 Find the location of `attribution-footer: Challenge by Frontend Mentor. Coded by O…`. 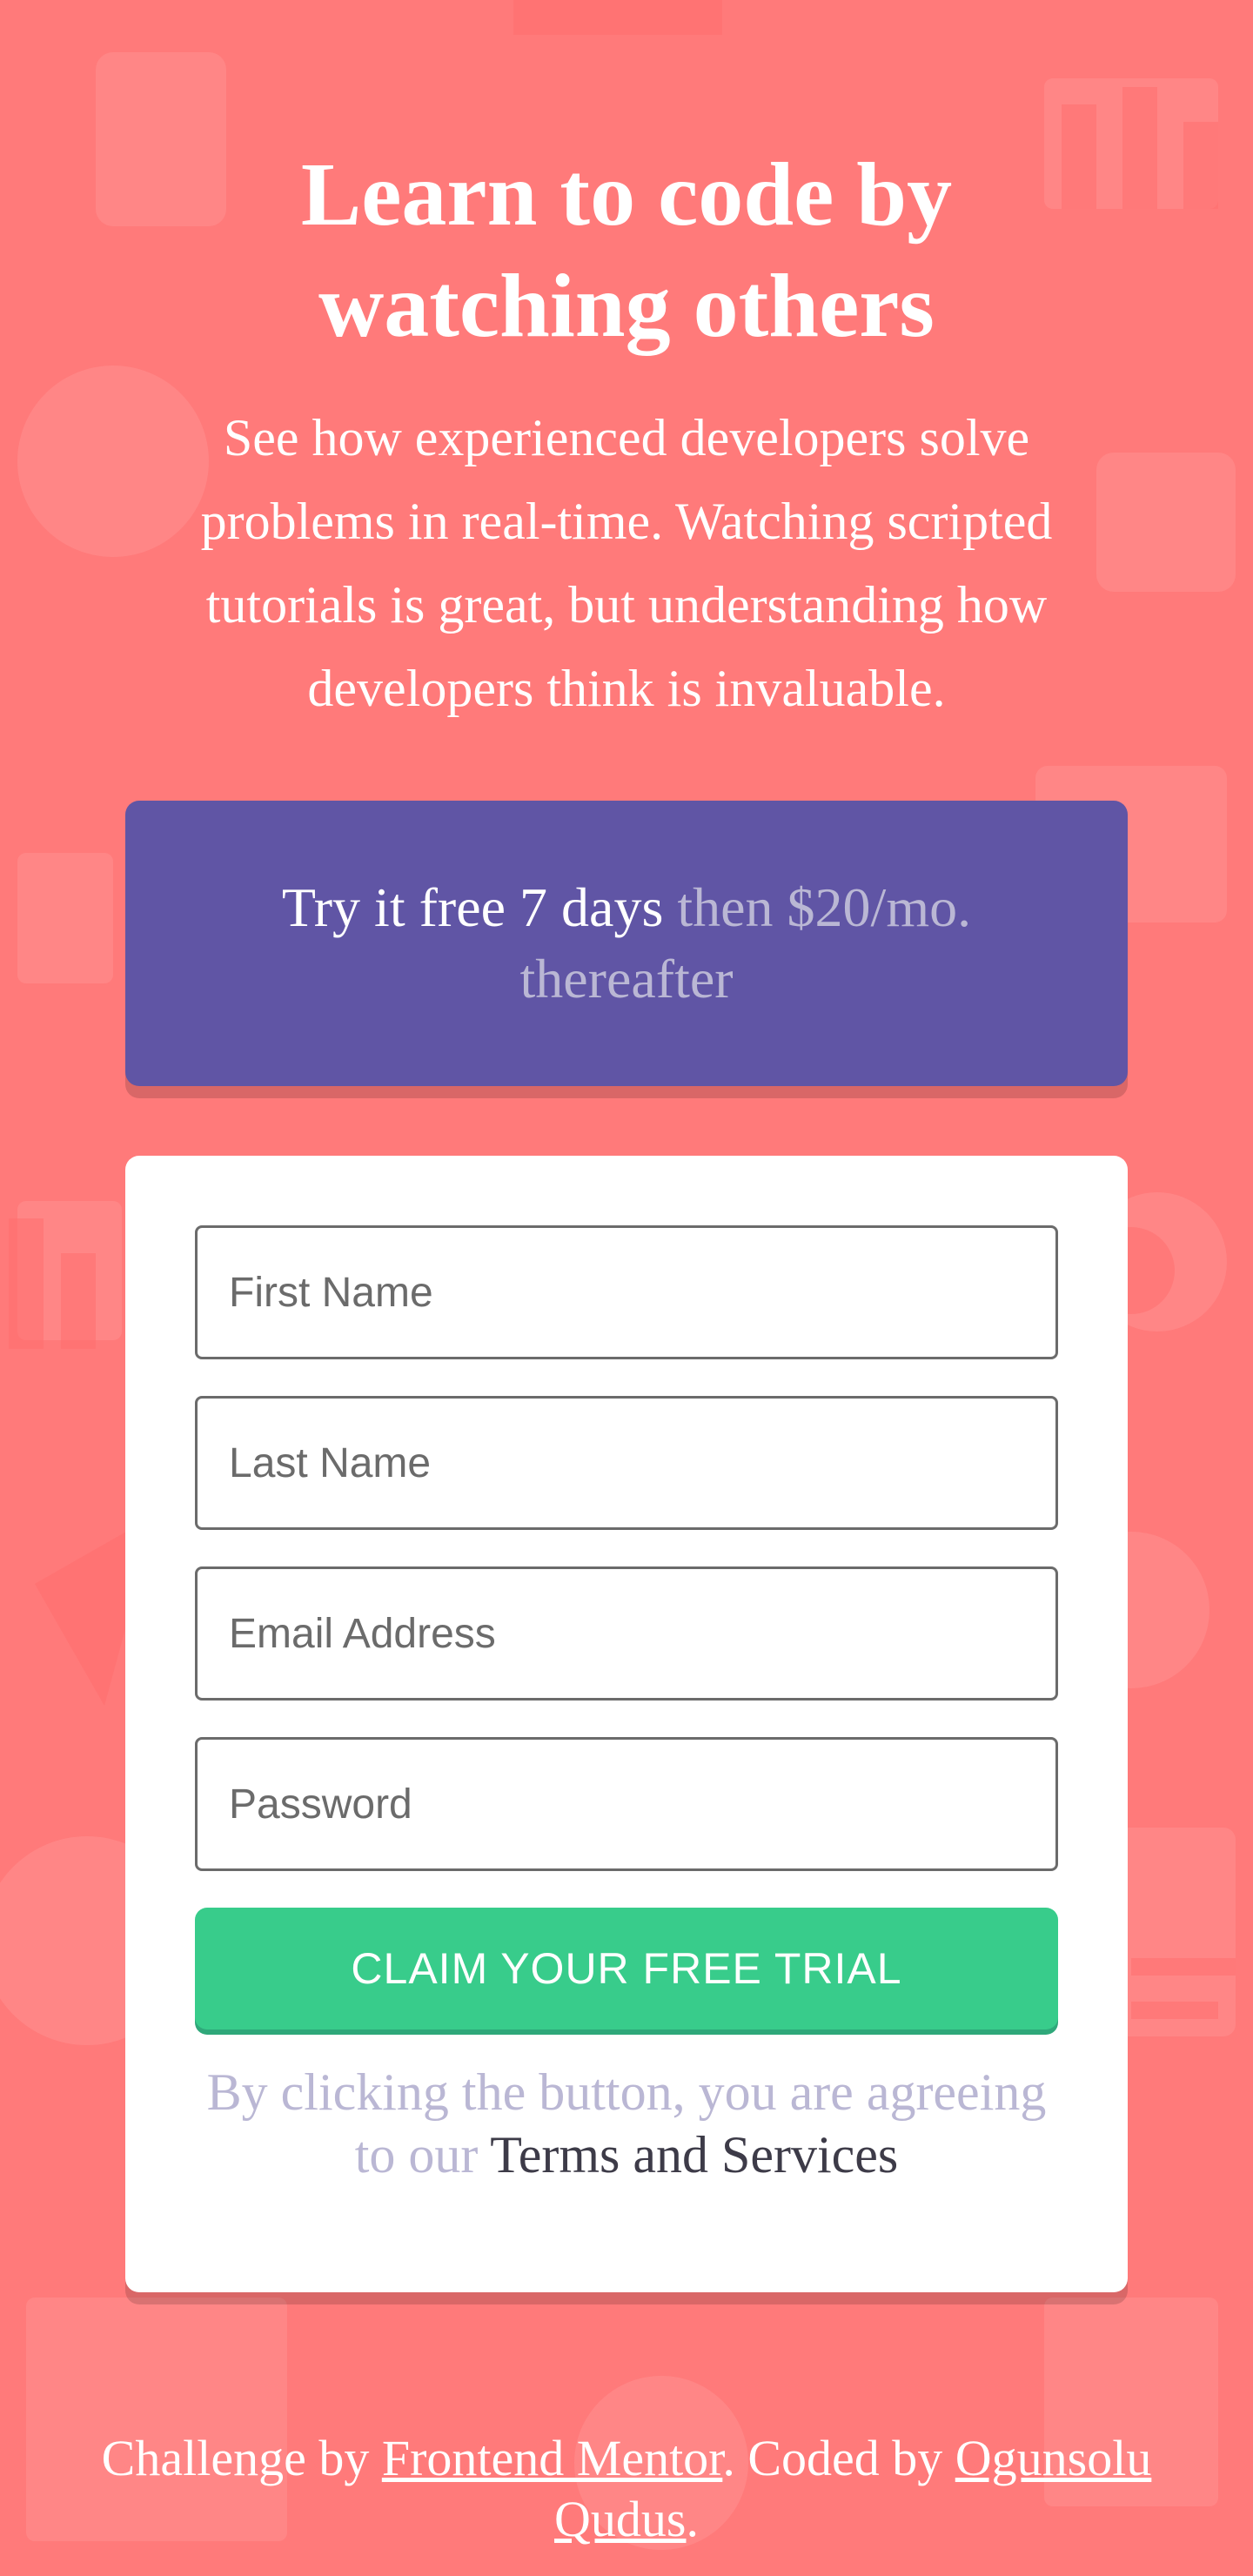

attribution-footer: Challenge by Frontend Mentor. Coded by O… is located at coordinates (626, 2489).